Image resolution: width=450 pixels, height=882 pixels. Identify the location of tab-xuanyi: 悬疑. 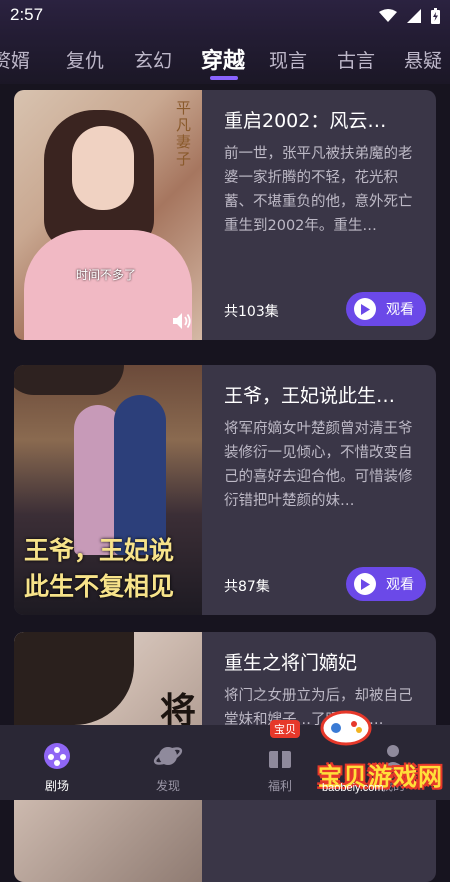
(423, 59).